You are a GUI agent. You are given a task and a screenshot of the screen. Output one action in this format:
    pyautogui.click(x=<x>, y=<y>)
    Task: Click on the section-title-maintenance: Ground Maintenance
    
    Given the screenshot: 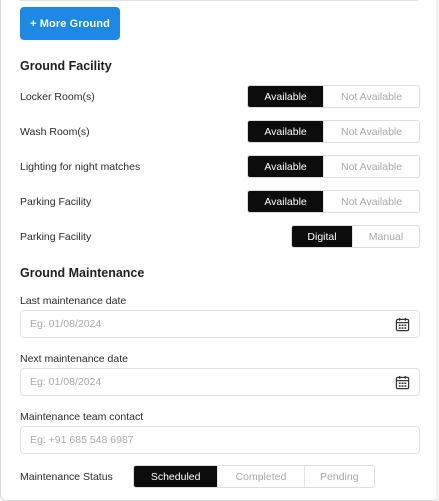 What is the action you would take?
    pyautogui.click(x=82, y=273)
    